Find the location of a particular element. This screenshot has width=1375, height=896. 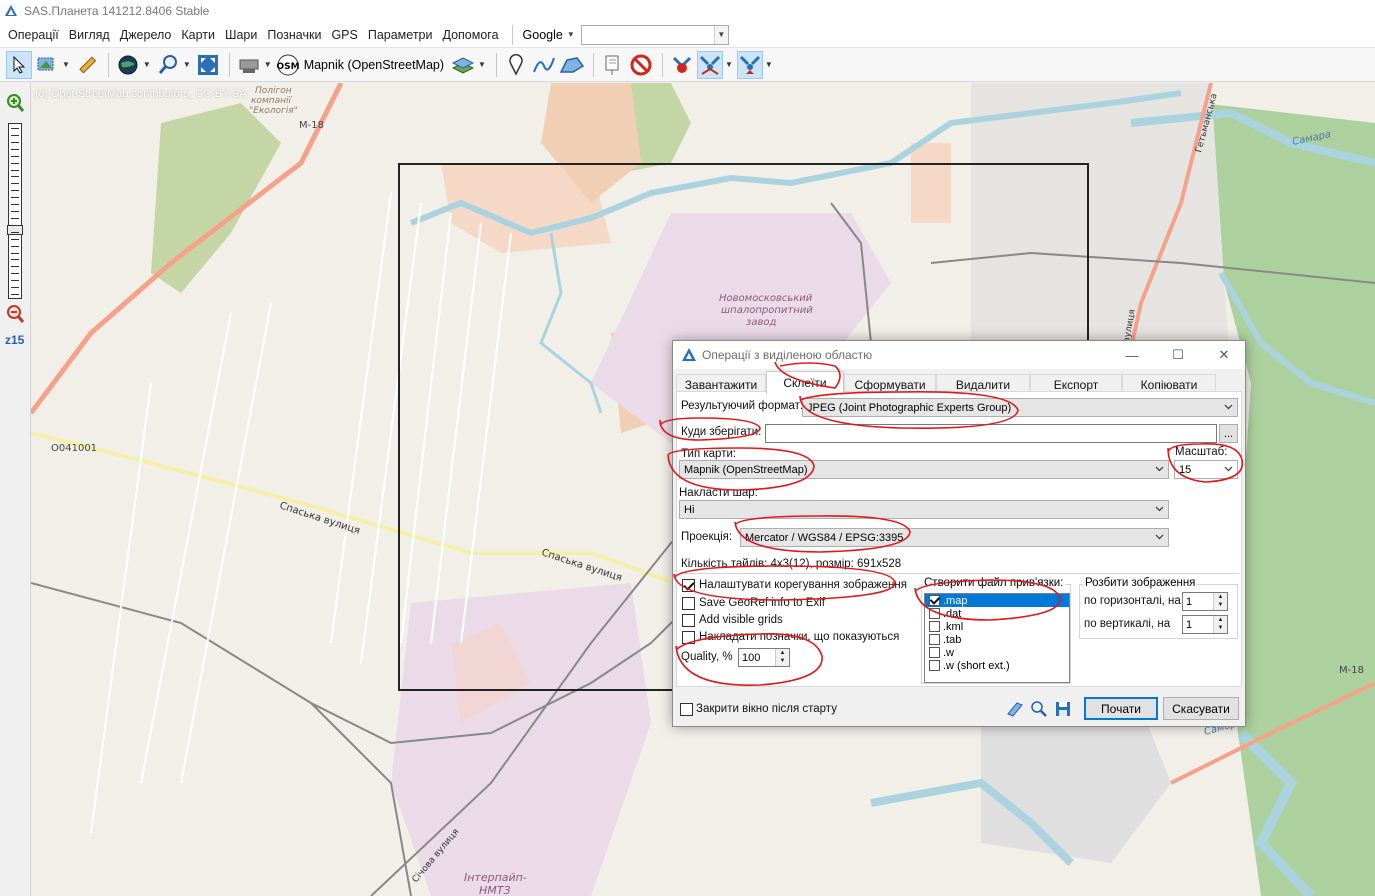

add-point-button is located at coordinates (516, 65).